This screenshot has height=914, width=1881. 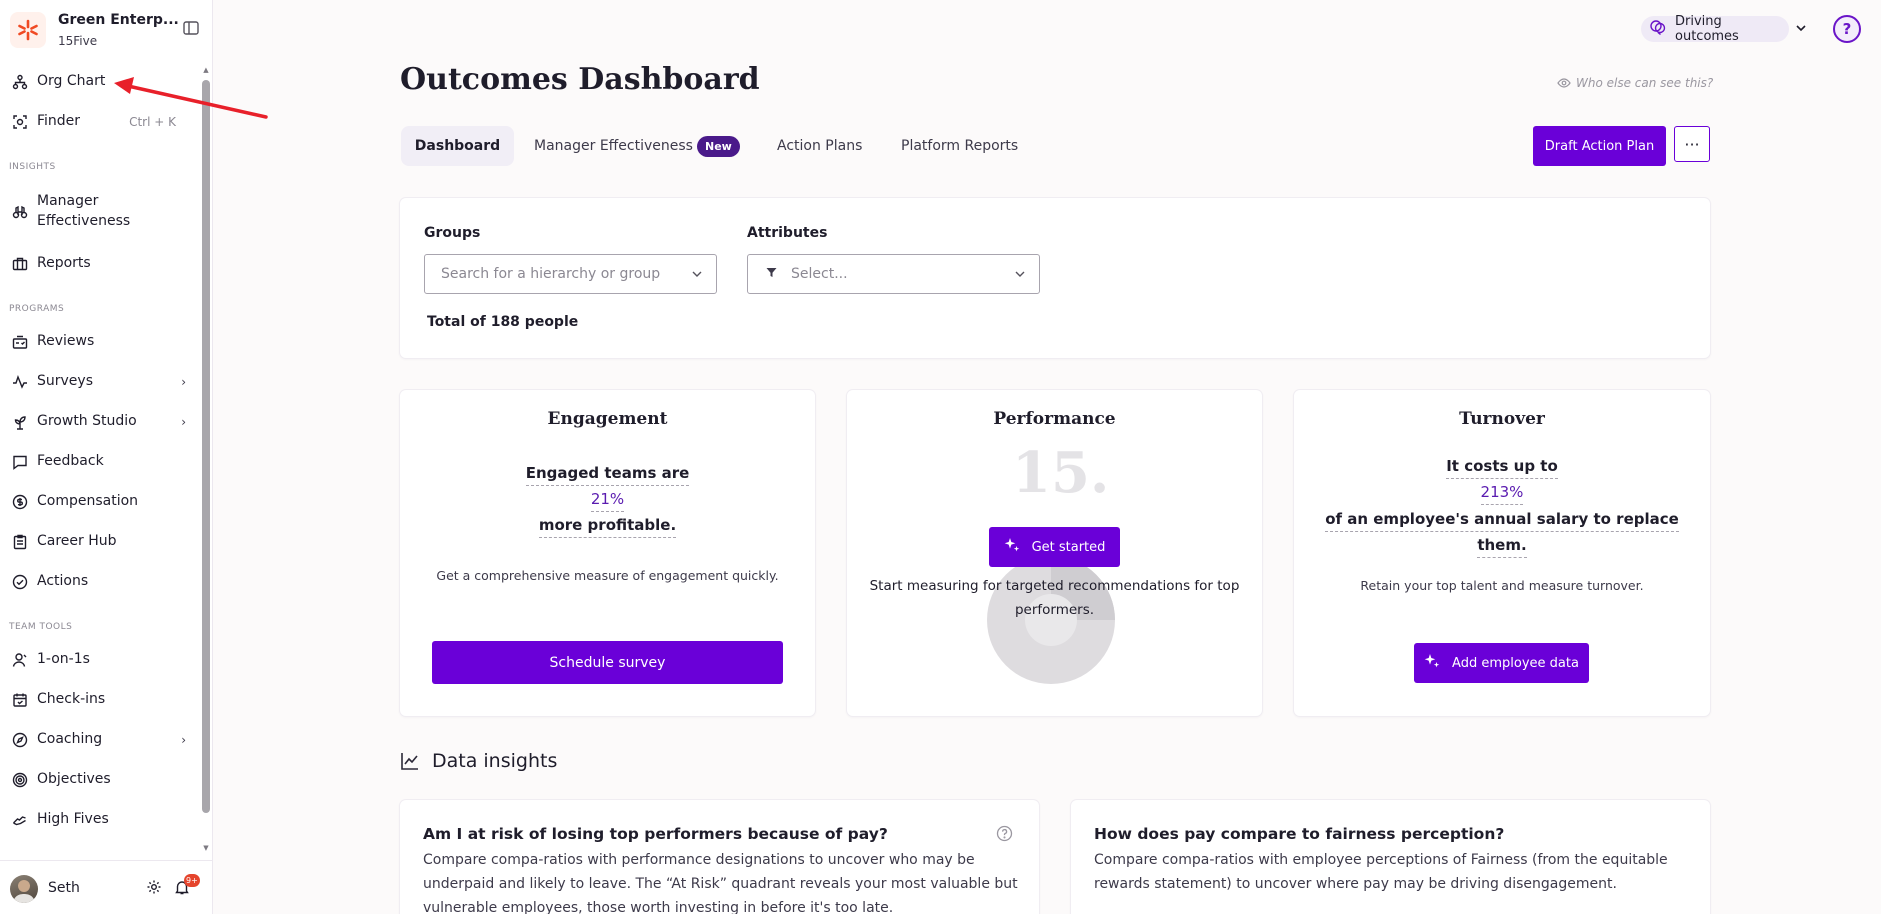 What do you see at coordinates (613, 146) in the screenshot?
I see `tab-label: Manager Effectiveness` at bounding box center [613, 146].